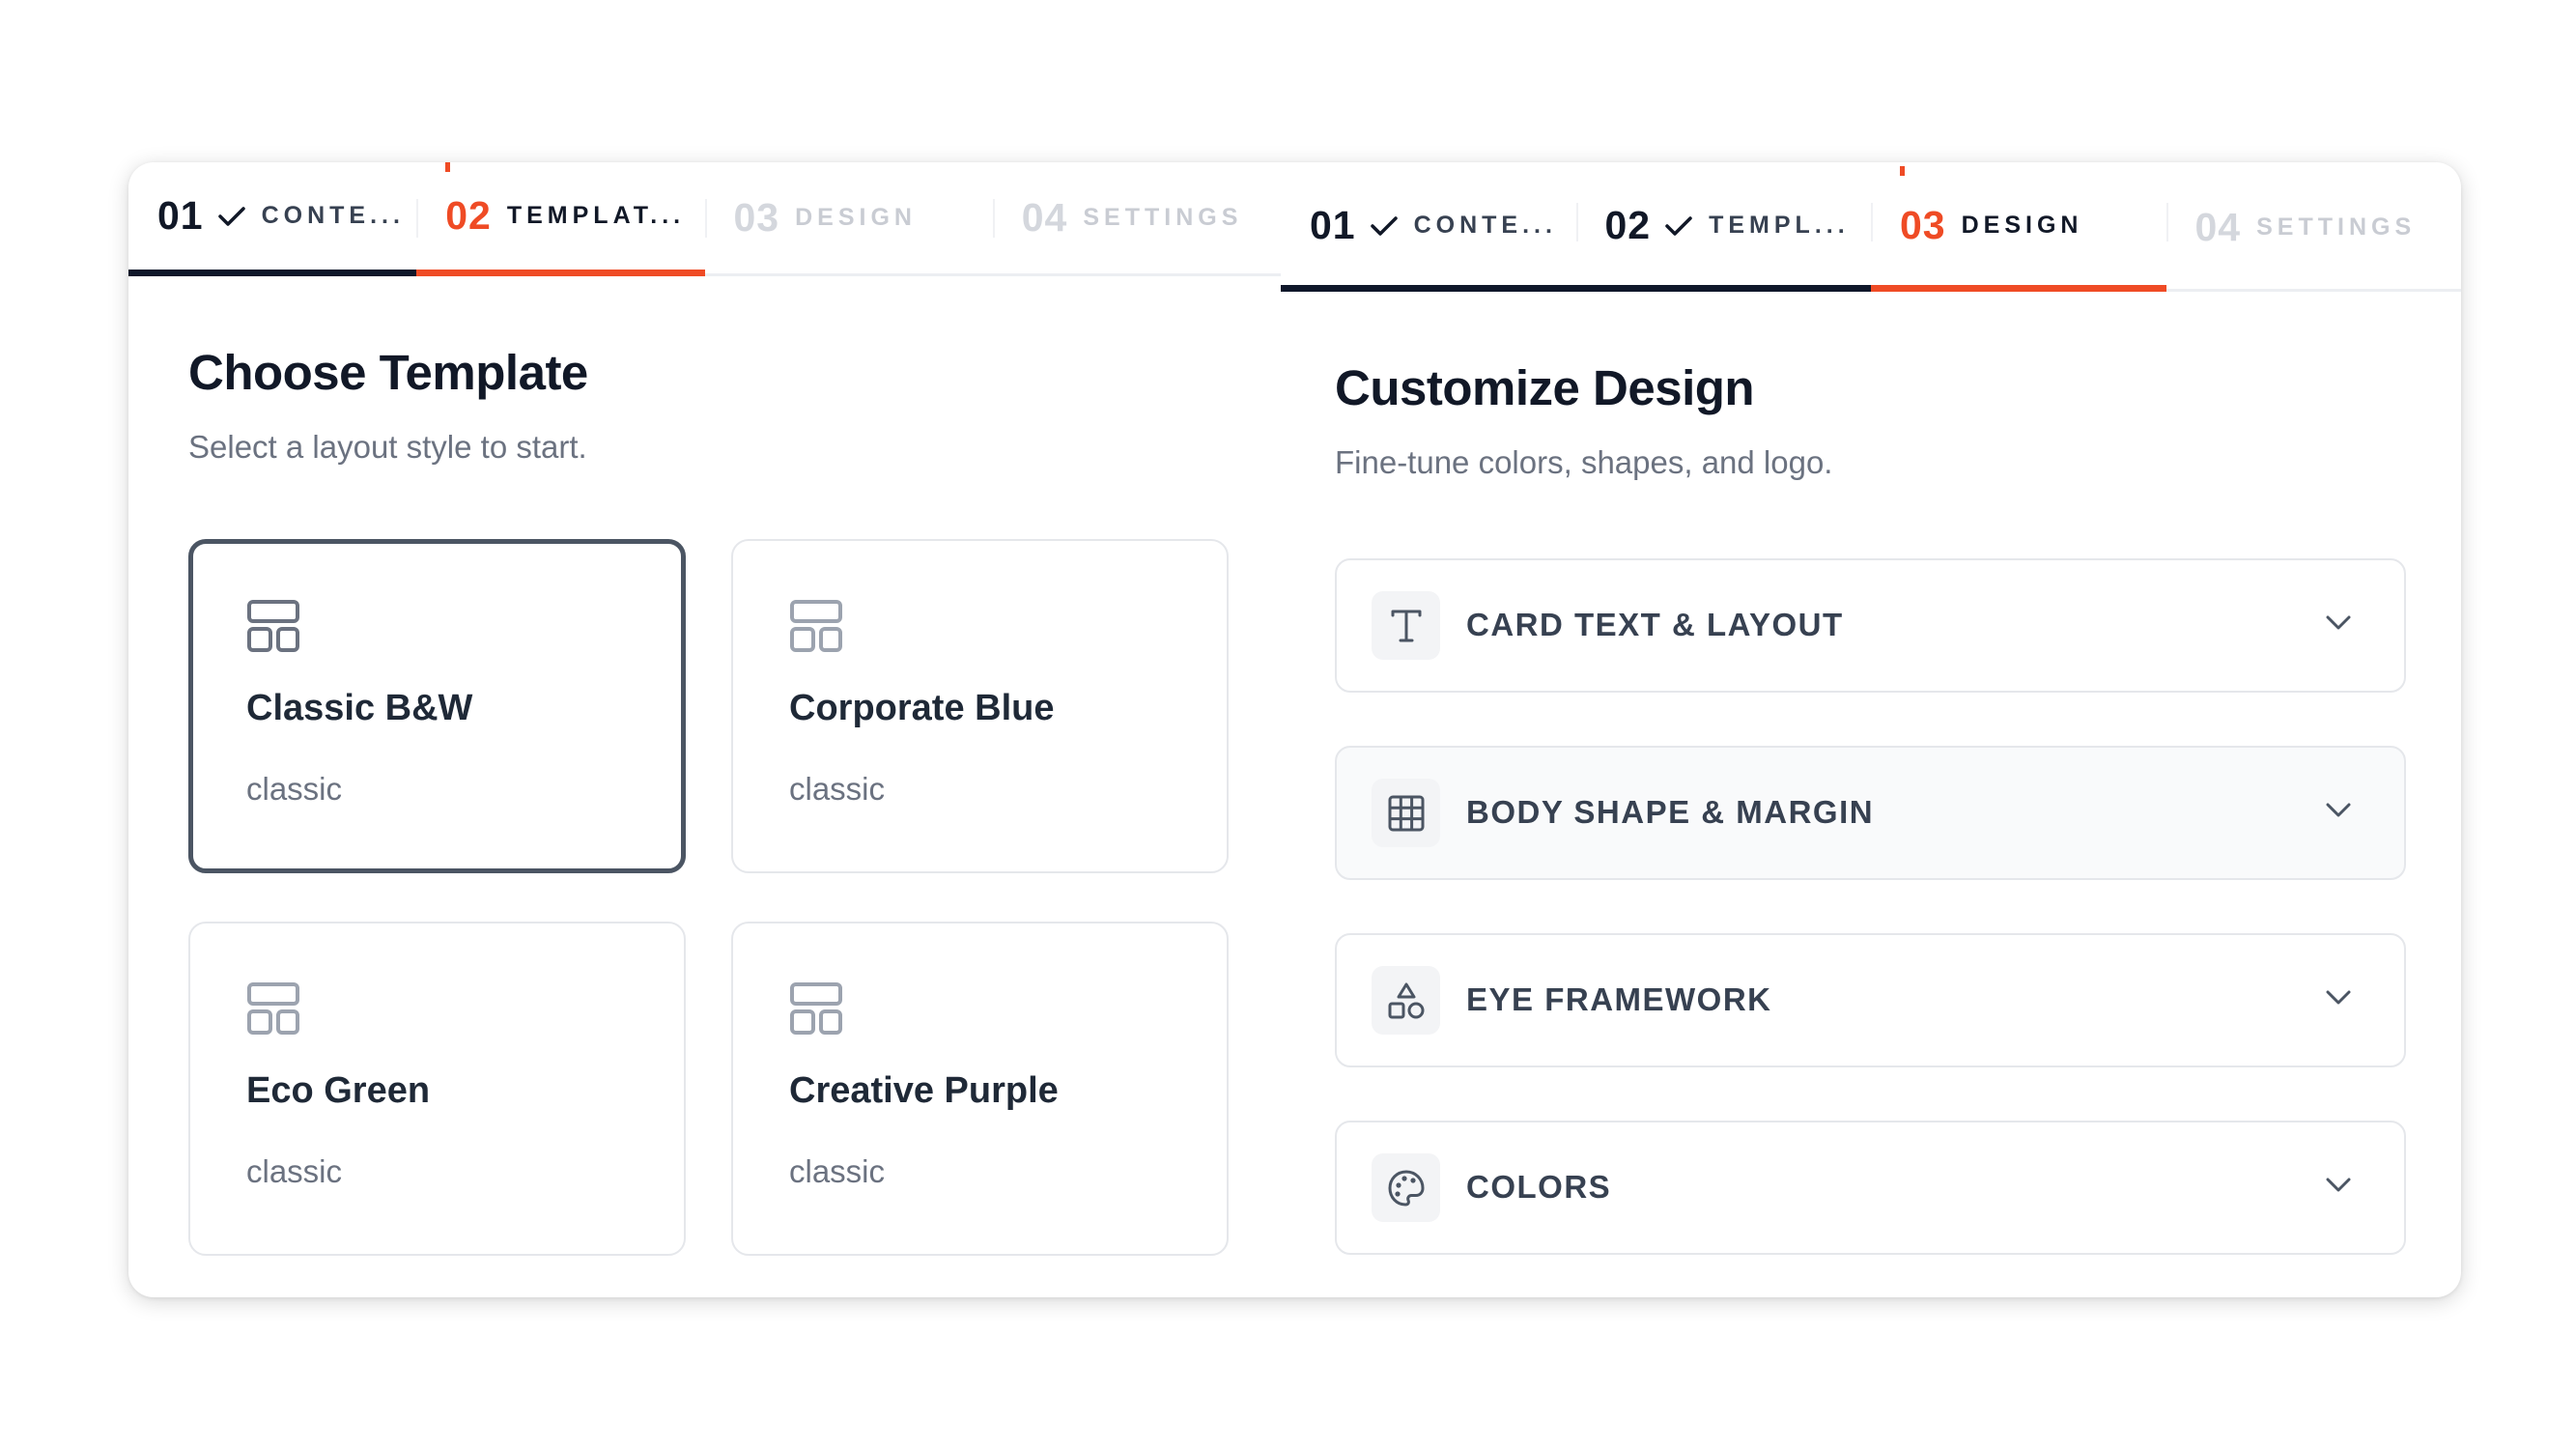 This screenshot has height=1449, width=2576. Describe the element at coordinates (338, 1090) in the screenshot. I see `template-name: Eco Green` at that location.